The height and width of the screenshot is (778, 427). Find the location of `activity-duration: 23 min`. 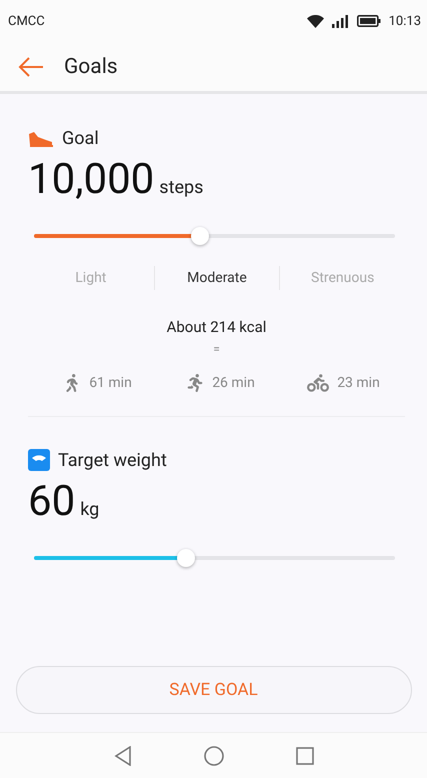

activity-duration: 23 min is located at coordinates (358, 383).